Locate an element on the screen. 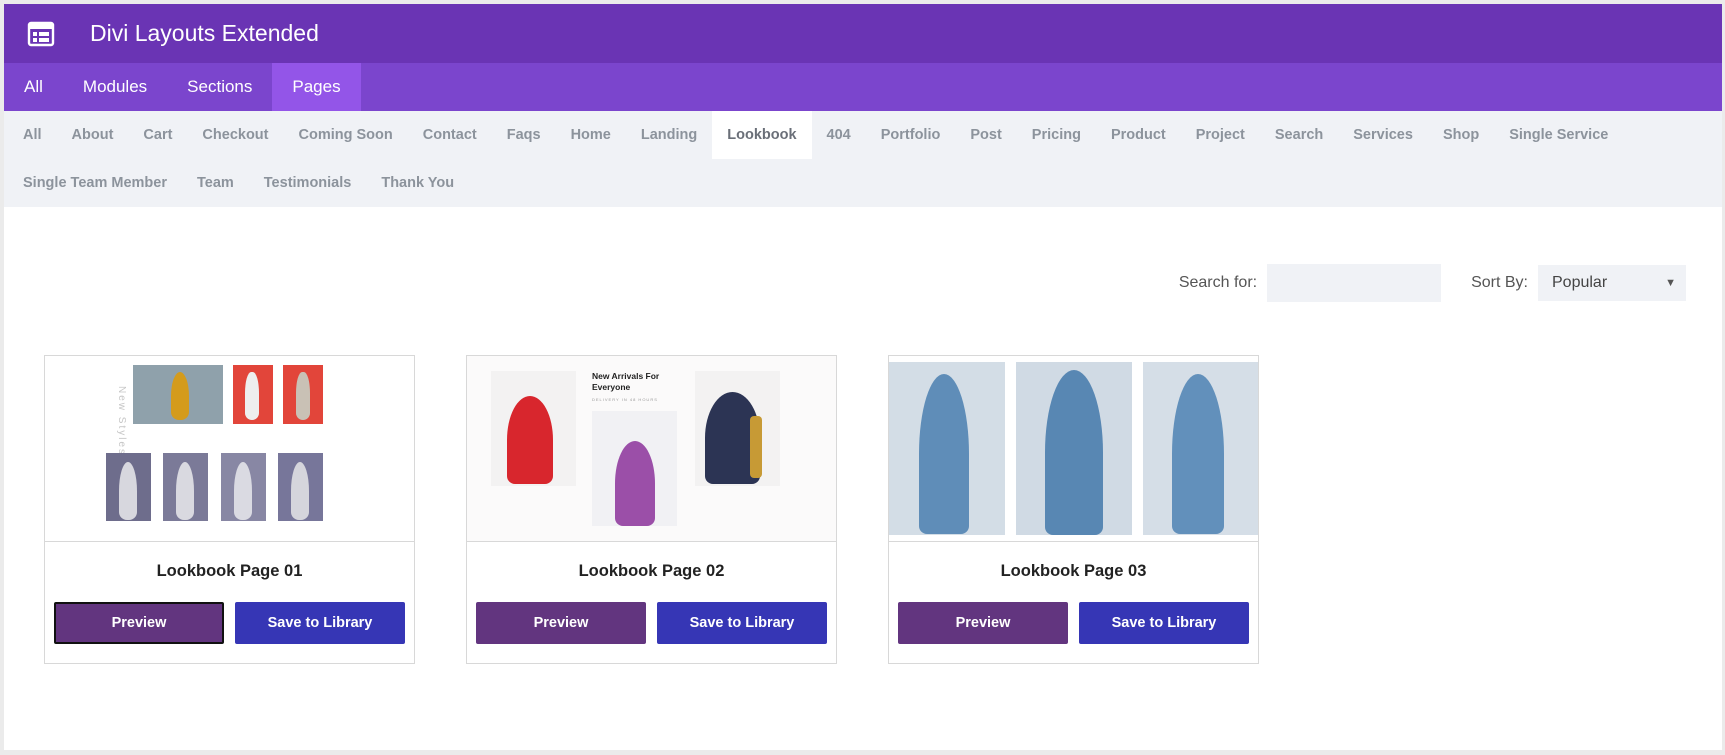 This screenshot has width=1725, height=755. category-faqs: Faqs is located at coordinates (524, 135).